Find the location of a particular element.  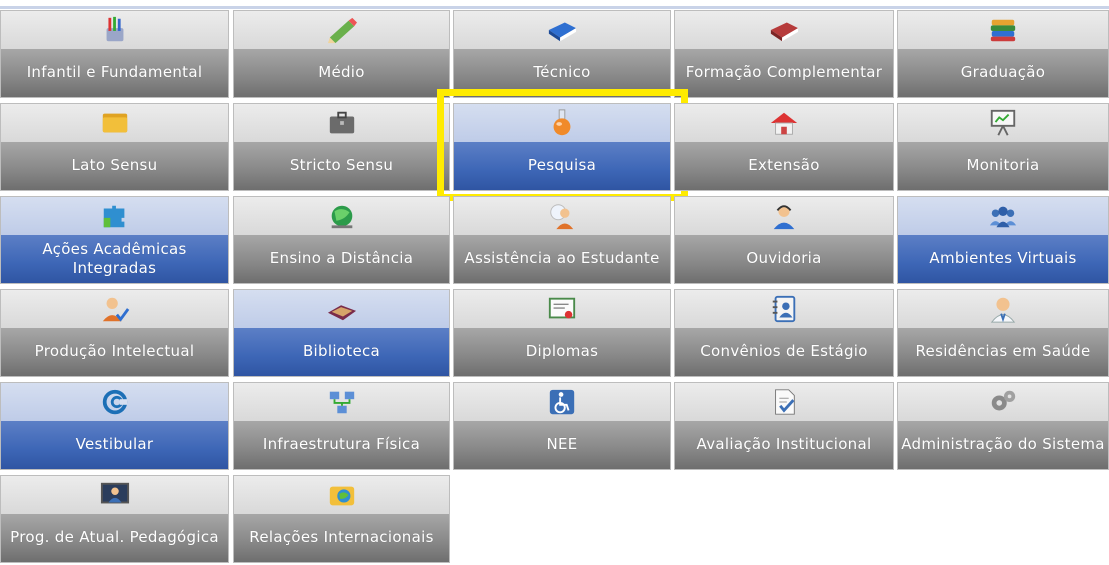

tile-label: Residências em Saúde is located at coordinates (1003, 351).